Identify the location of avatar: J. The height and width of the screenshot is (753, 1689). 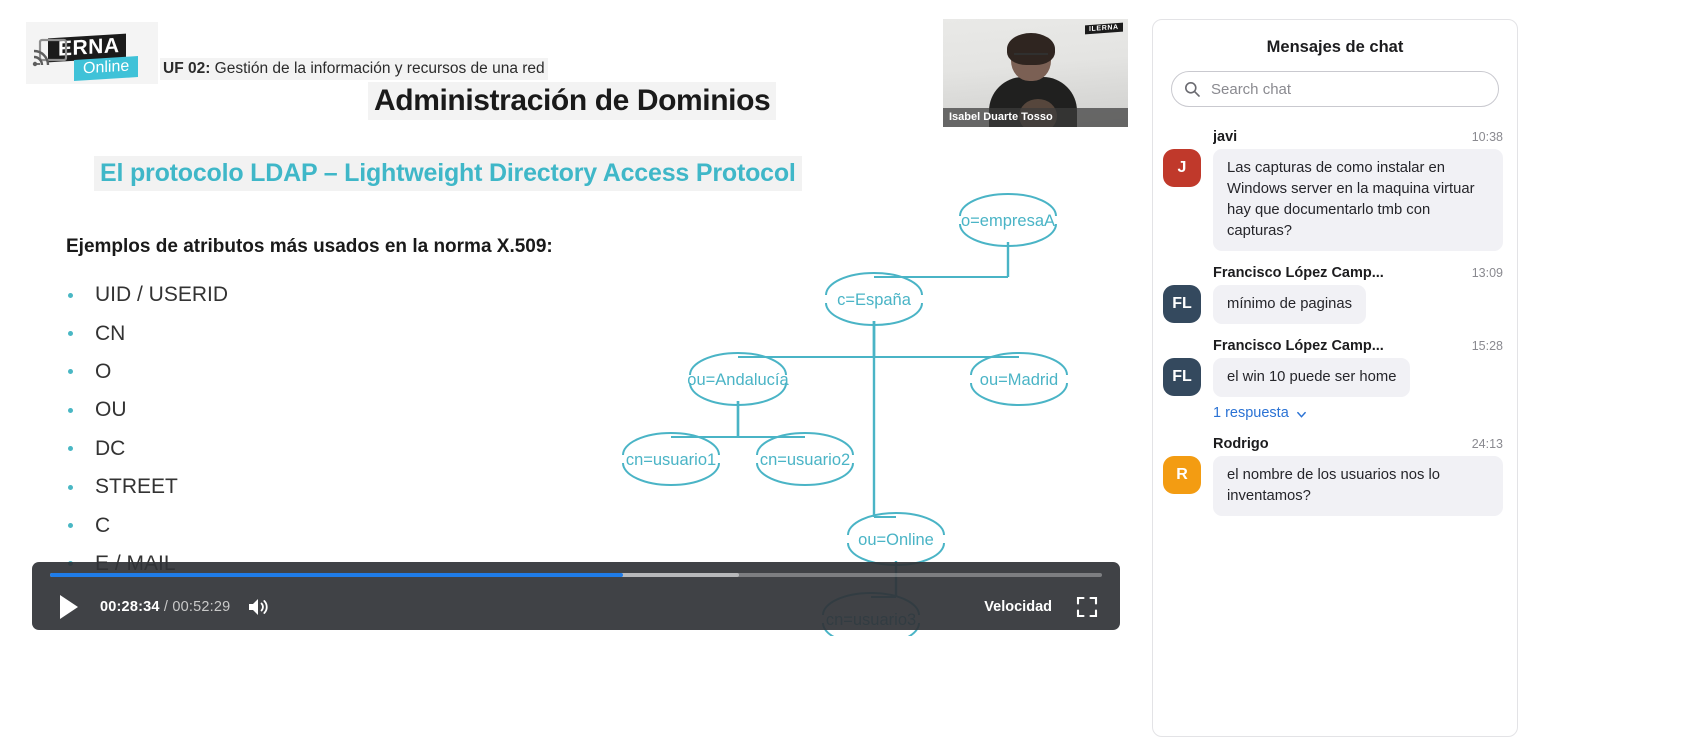
(1182, 168).